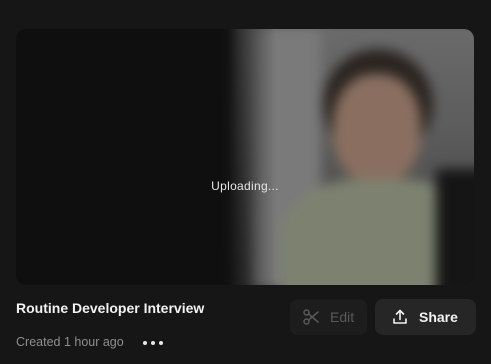 This screenshot has width=491, height=364. I want to click on thumbnail-edge-fade, so click(246, 157).